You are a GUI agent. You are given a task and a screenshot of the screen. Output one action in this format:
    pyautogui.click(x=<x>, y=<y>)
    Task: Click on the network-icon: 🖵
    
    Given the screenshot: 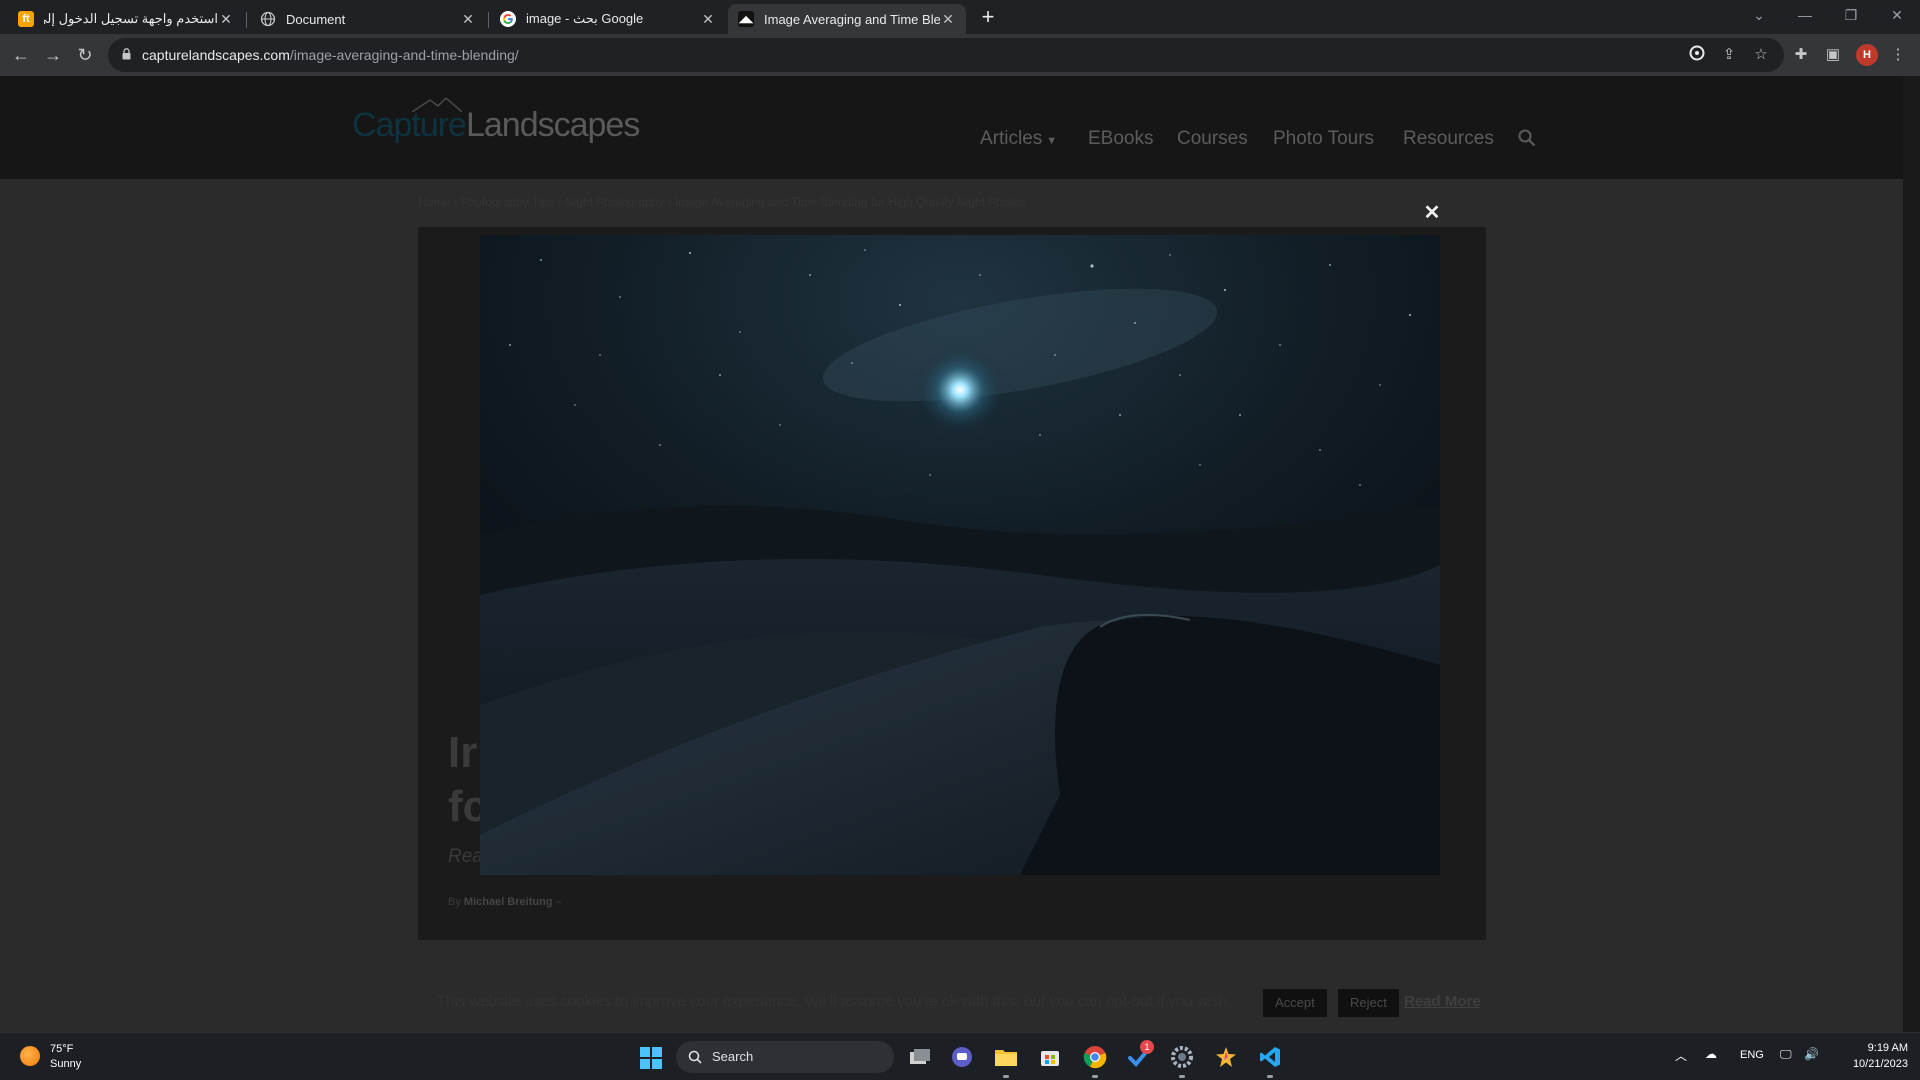 What is the action you would take?
    pyautogui.click(x=1786, y=1054)
    